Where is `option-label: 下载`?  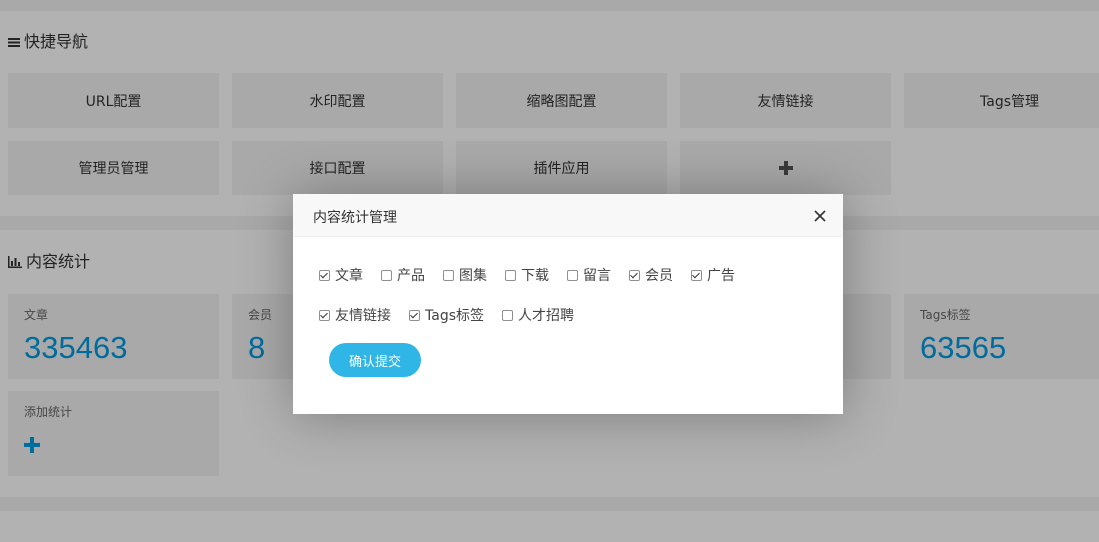
option-label: 下载 is located at coordinates (535, 276).